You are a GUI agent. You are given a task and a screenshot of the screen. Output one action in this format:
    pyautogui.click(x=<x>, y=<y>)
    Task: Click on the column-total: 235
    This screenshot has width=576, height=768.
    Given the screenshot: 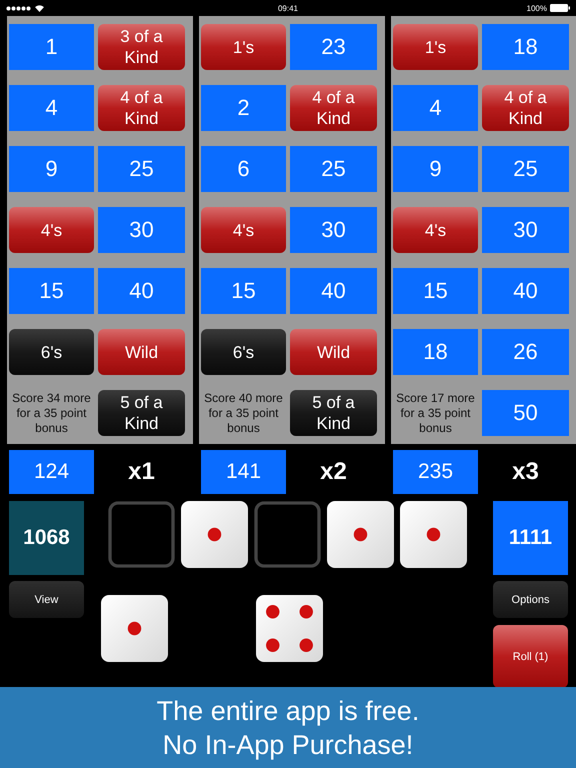 What is the action you would take?
    pyautogui.click(x=435, y=472)
    